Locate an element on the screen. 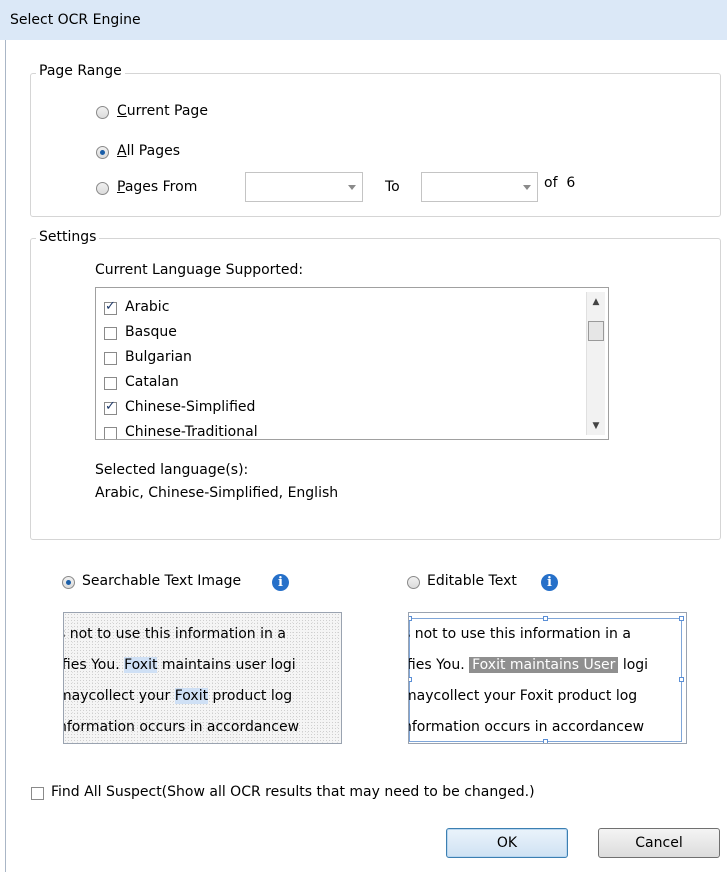 This screenshot has width=727, height=872. pages-from-radio is located at coordinates (102, 188).